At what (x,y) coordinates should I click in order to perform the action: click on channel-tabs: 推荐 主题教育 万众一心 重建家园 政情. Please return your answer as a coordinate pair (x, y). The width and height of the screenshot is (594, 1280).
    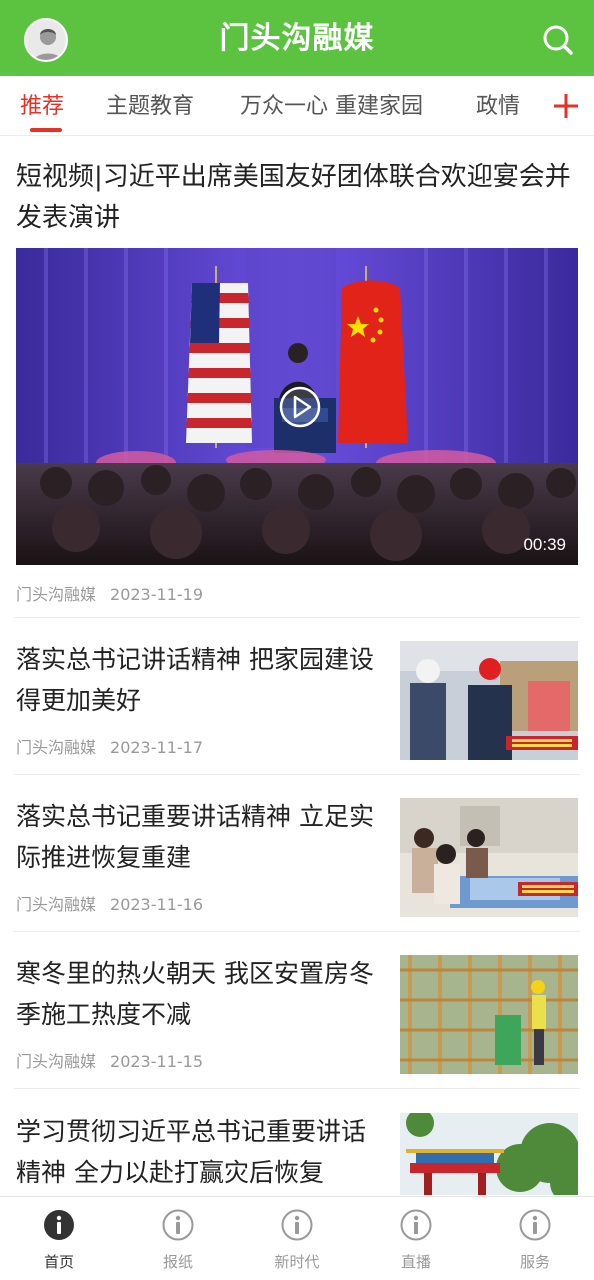
    Looking at the image, I should click on (297, 106).